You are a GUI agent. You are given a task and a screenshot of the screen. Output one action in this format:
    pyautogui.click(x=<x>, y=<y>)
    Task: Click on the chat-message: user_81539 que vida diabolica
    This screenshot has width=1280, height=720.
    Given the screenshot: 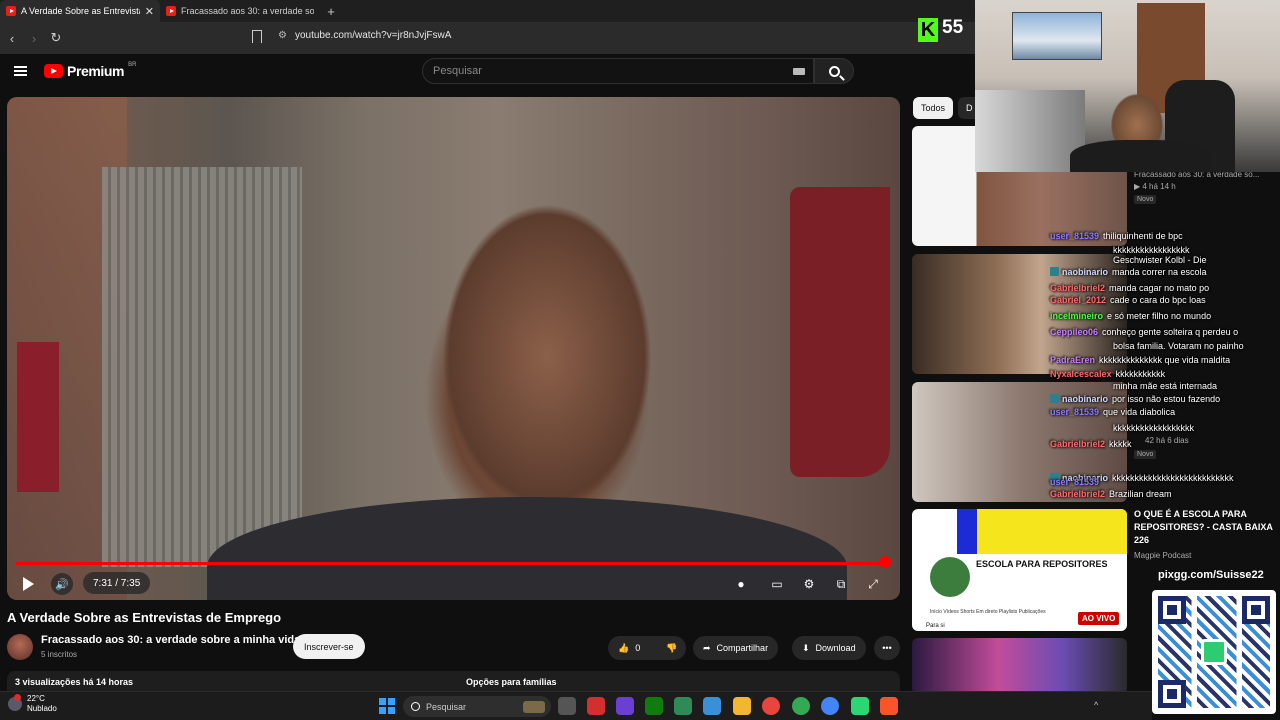 What is the action you would take?
    pyautogui.click(x=1112, y=412)
    